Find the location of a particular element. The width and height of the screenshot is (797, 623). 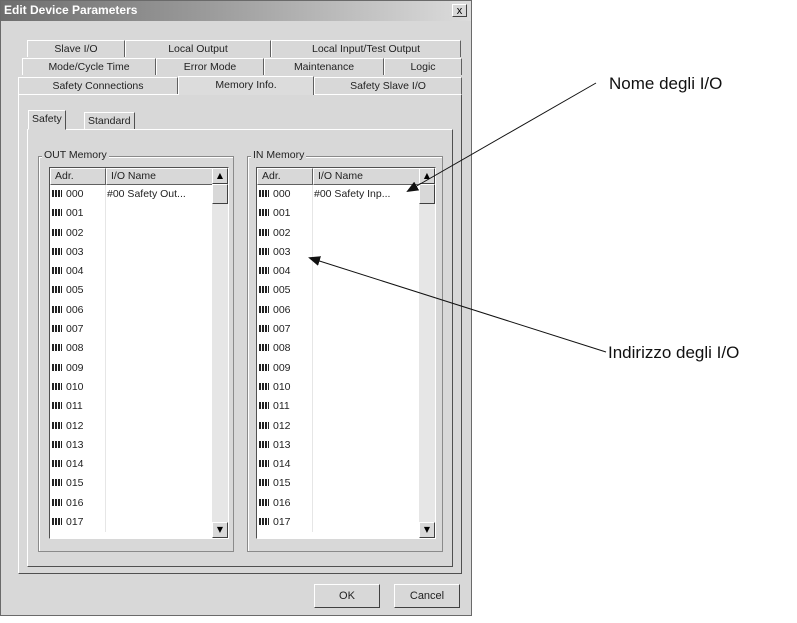

callout-io-name: Nome degli I/O is located at coordinates (666, 83).